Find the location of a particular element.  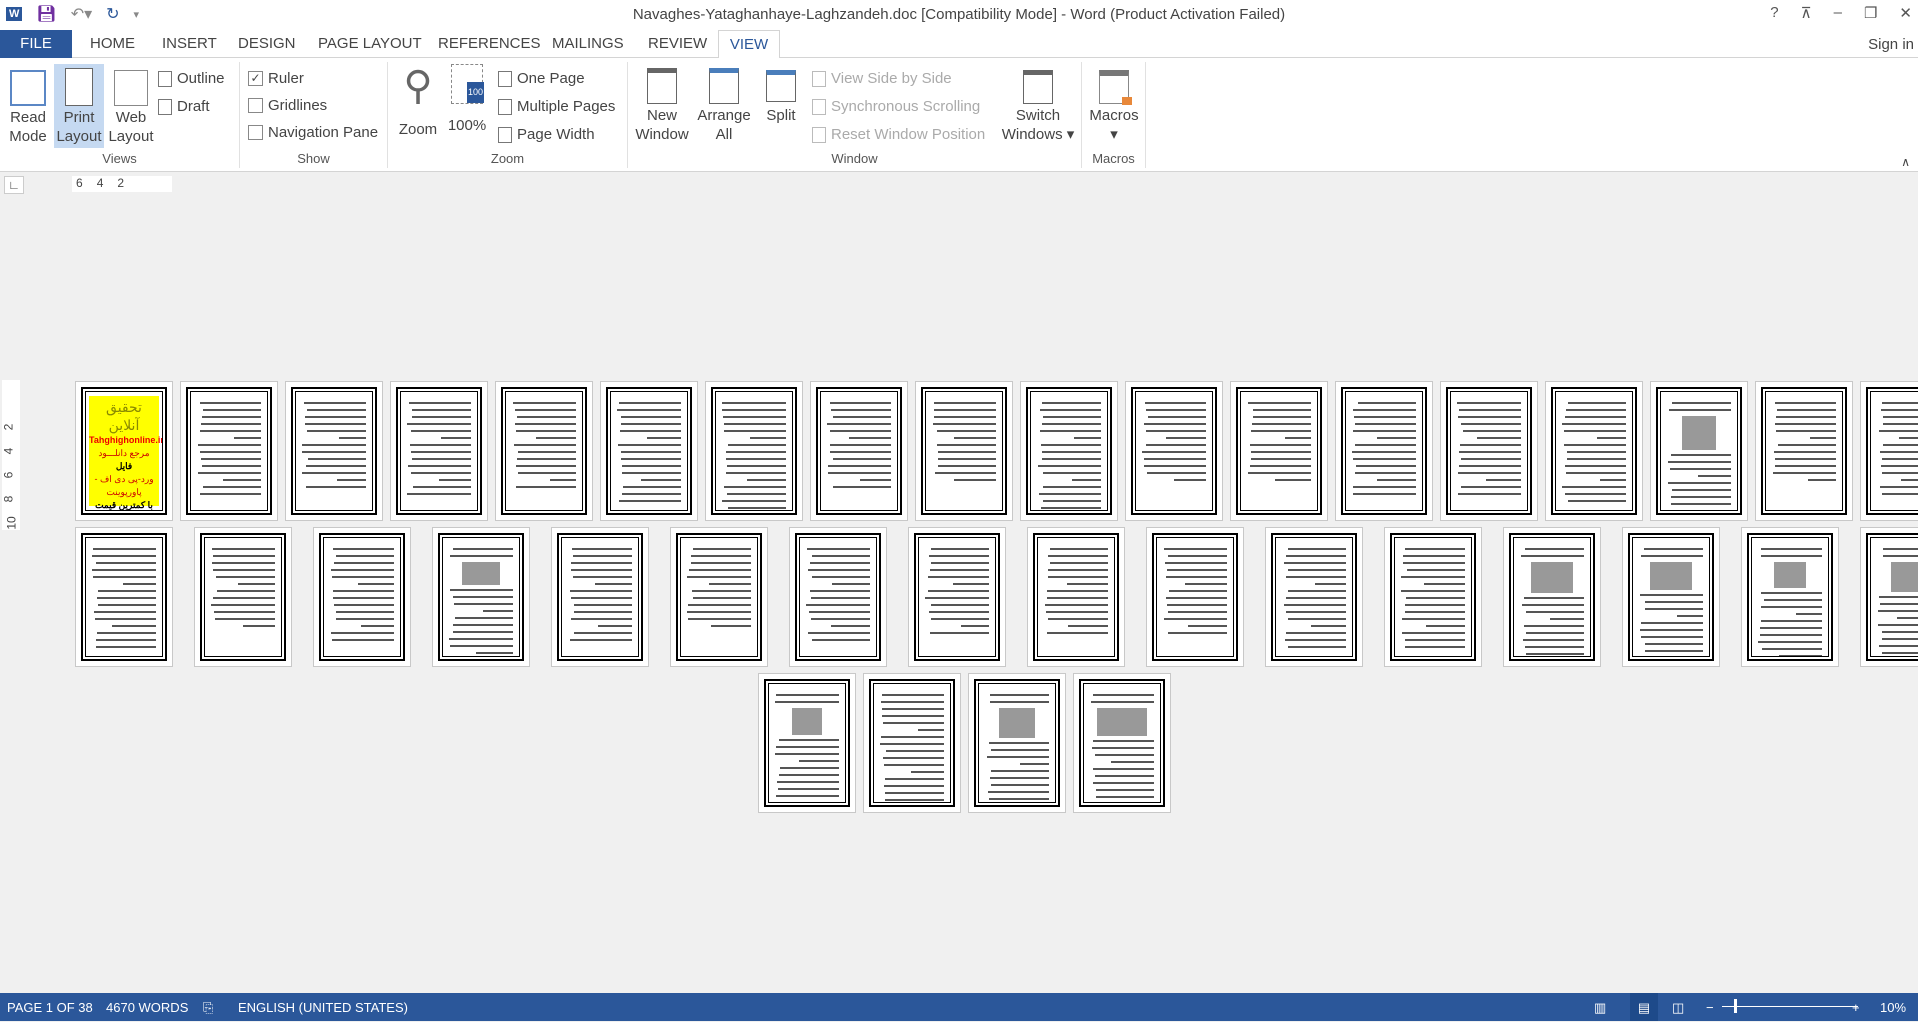

collapse-ribbon-icon: ∧ is located at coordinates (1905, 162).